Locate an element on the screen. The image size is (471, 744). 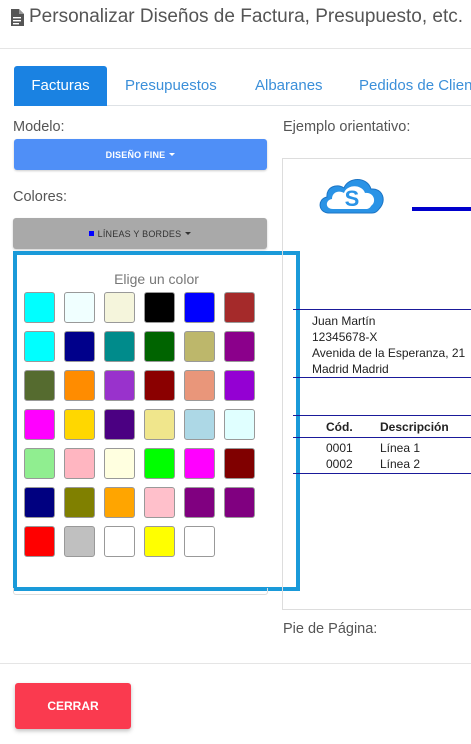
svg-text: S is located at coordinates (352, 198).